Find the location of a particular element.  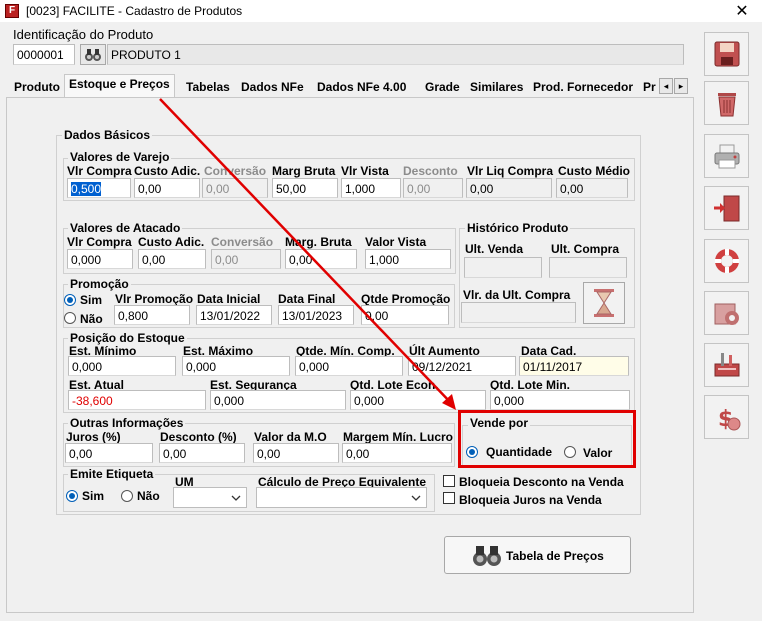

save-icon is located at coordinates (727, 54).